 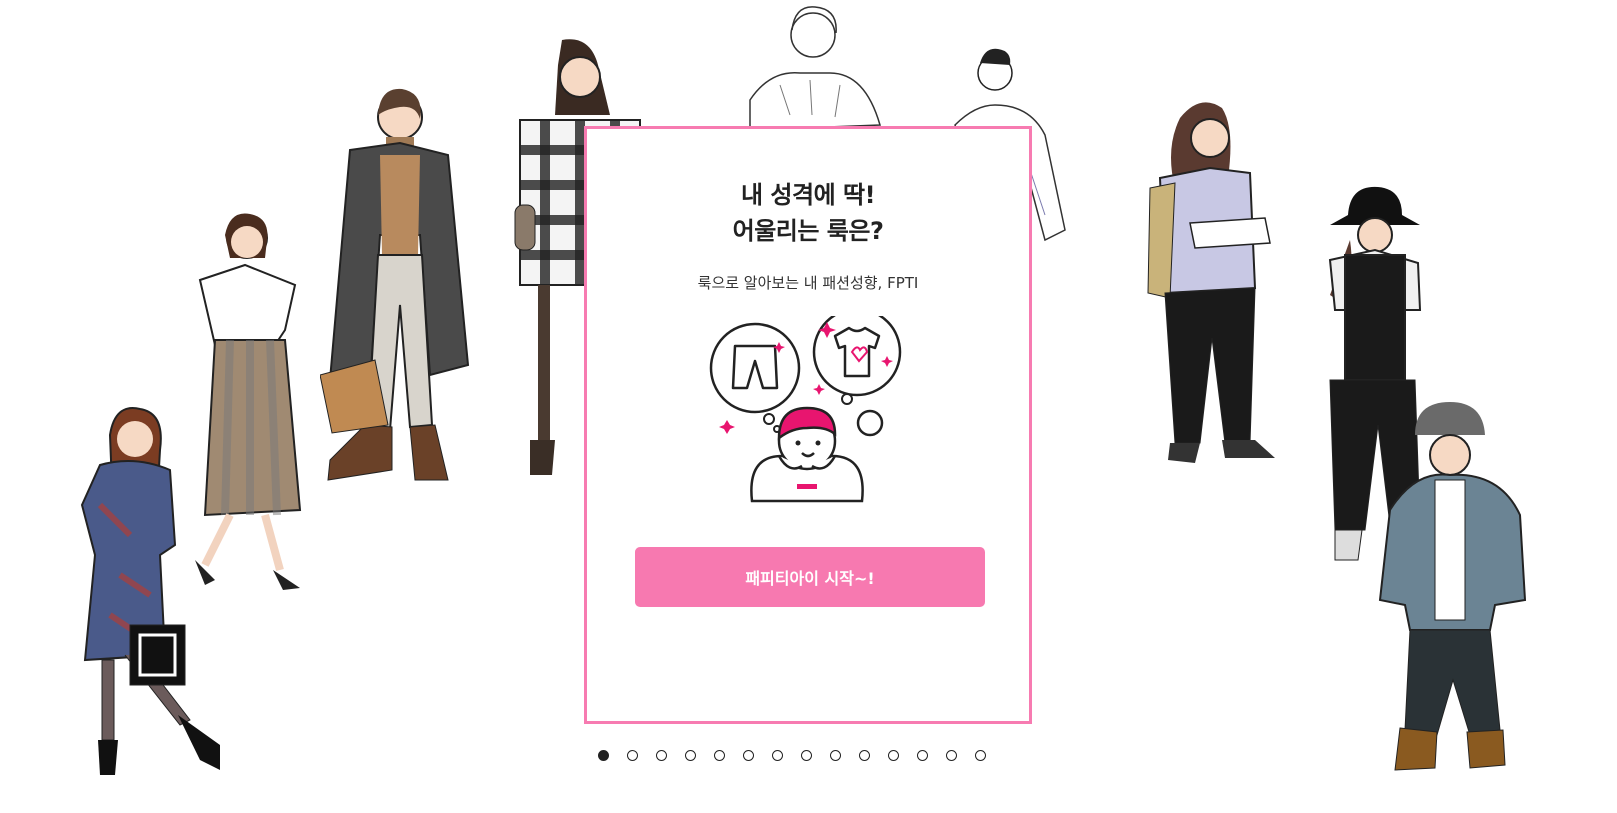 I want to click on fashion-figure-sketch-blouse, so click(x=815, y=68).